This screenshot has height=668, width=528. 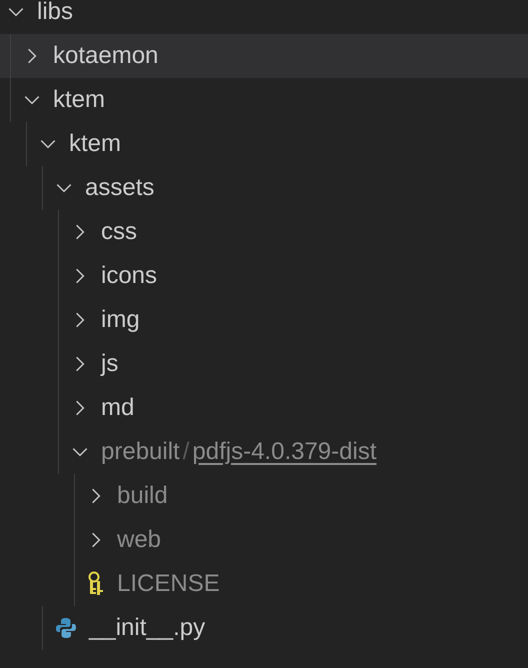 I want to click on folder-name: icons, so click(x=129, y=276).